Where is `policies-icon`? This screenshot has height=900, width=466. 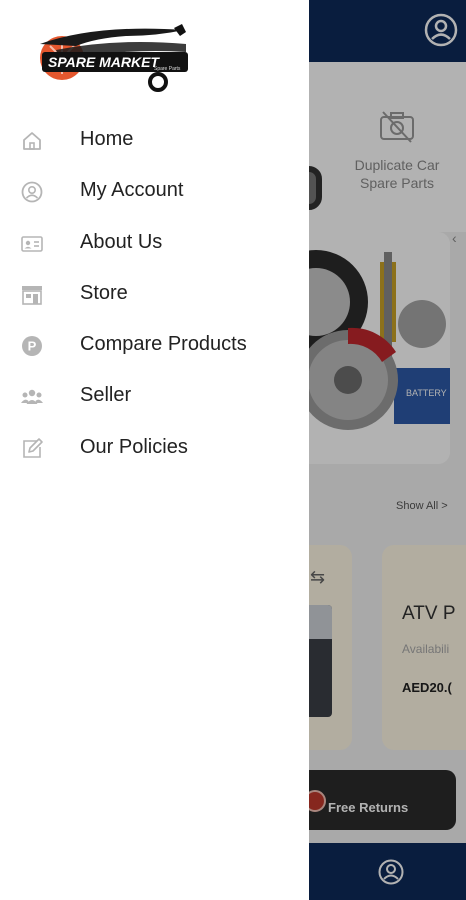
policies-icon is located at coordinates (33, 447).